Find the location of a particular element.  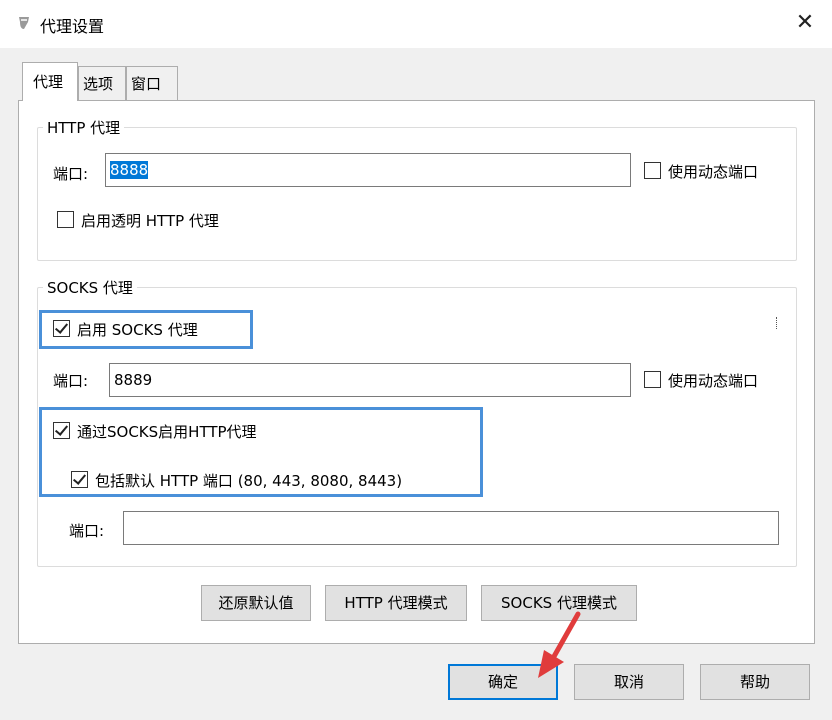

window-title: 代理设置 is located at coordinates (72, 26).